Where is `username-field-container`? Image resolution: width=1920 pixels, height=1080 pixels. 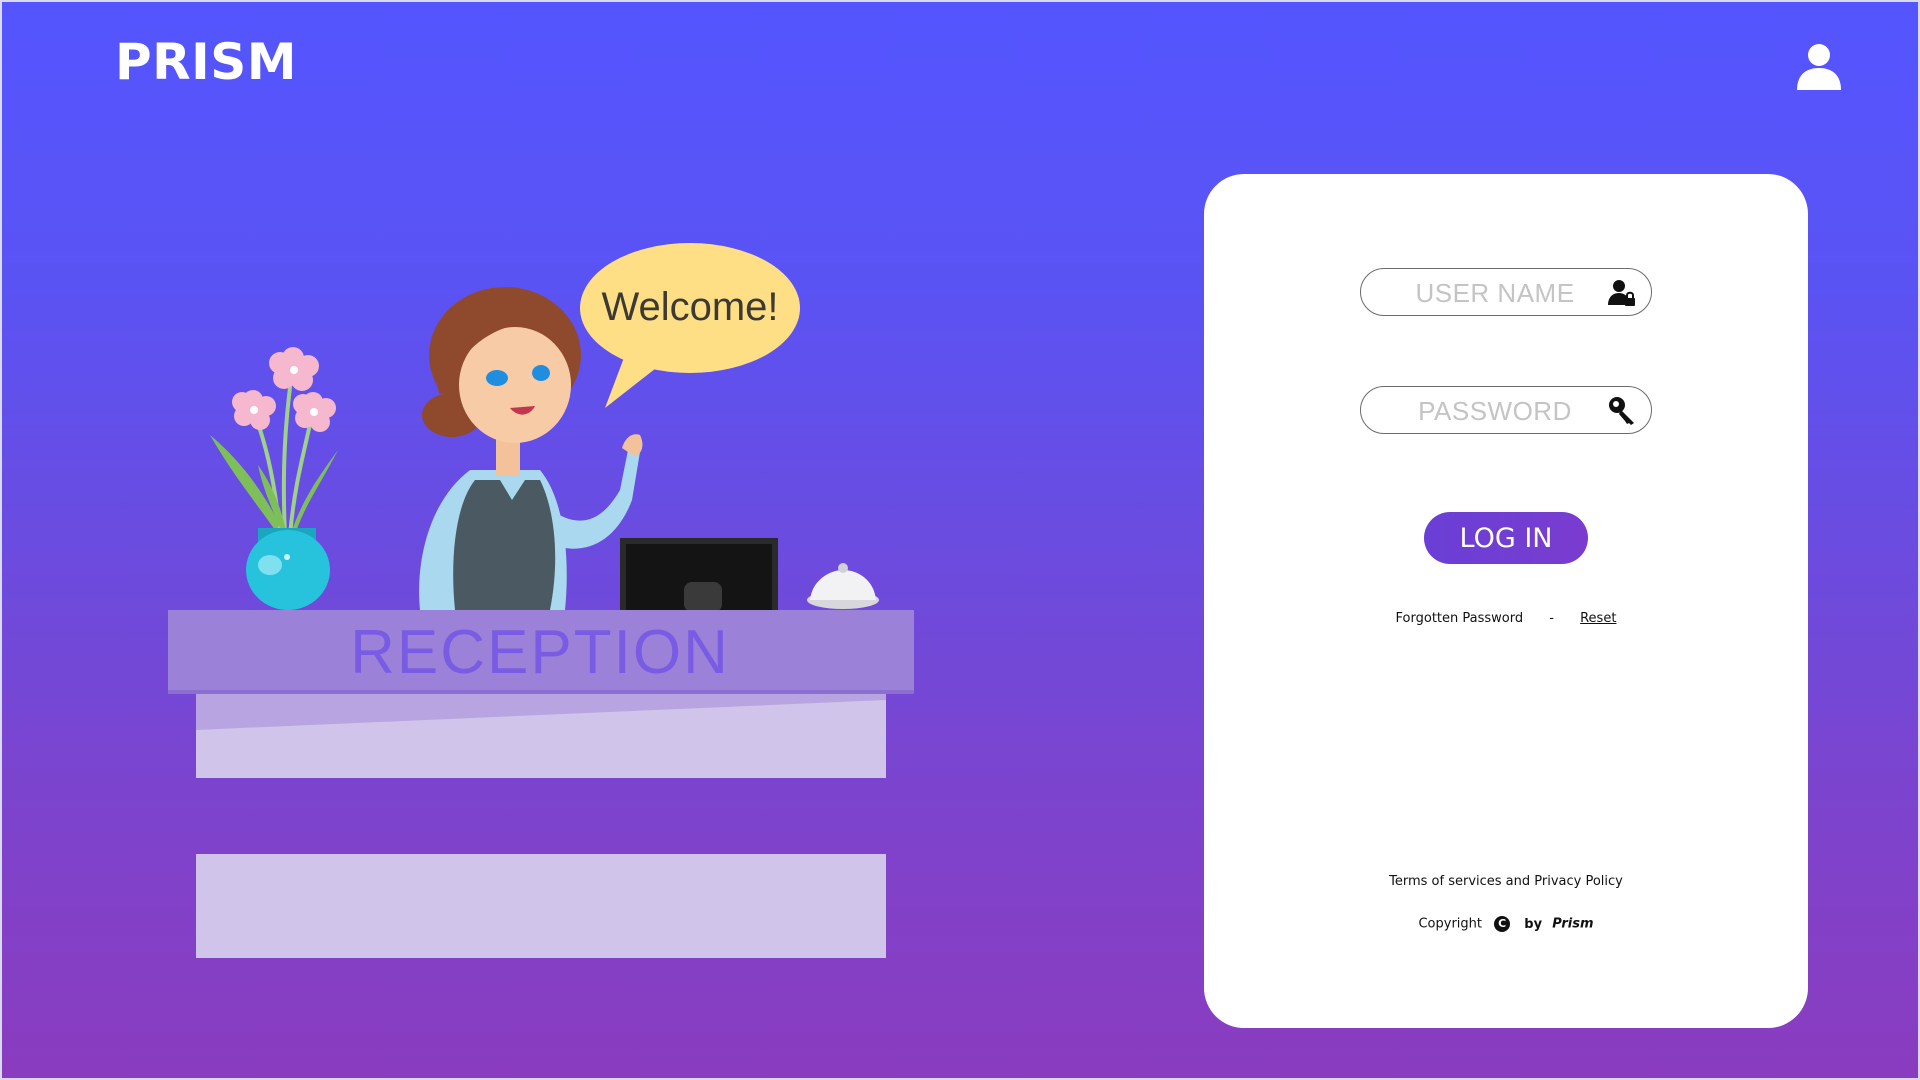 username-field-container is located at coordinates (1506, 292).